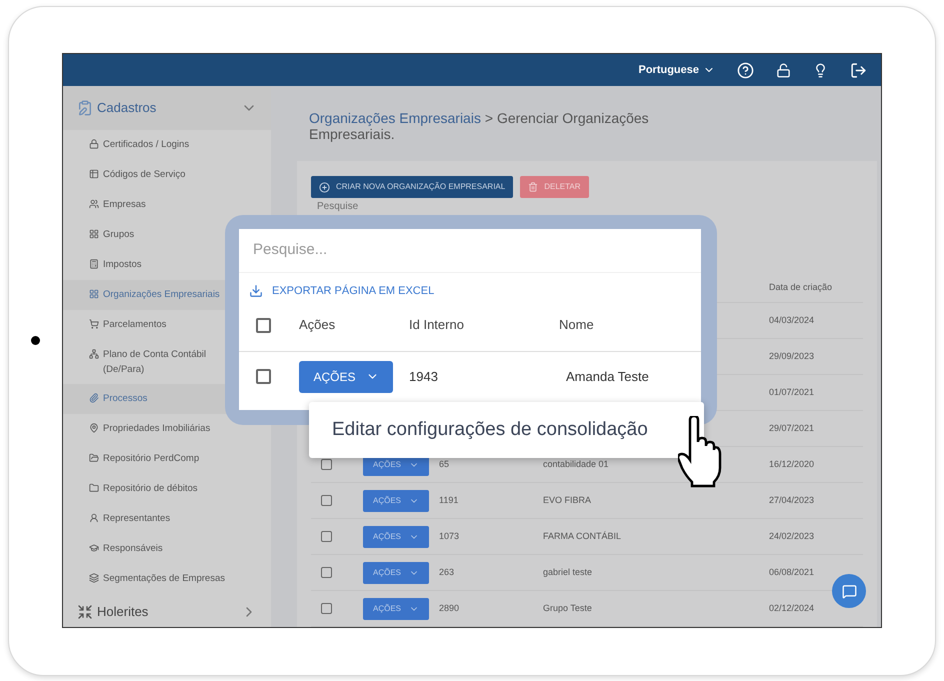 This screenshot has height=681, width=944. What do you see at coordinates (792, 428) in the screenshot?
I see `date-cell-text: 29/07/2021` at bounding box center [792, 428].